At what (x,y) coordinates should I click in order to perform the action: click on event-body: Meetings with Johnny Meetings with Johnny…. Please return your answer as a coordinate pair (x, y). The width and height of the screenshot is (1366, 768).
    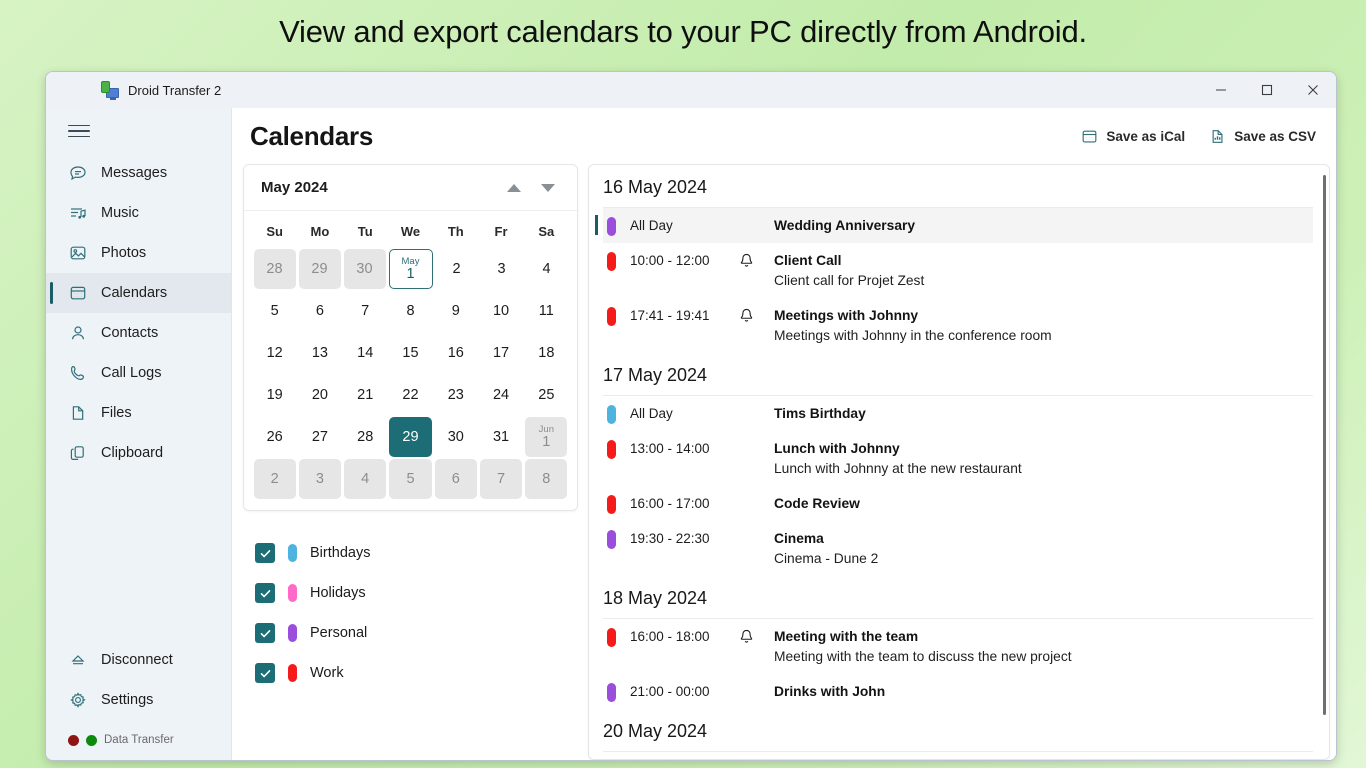
    Looking at the image, I should click on (1040, 326).